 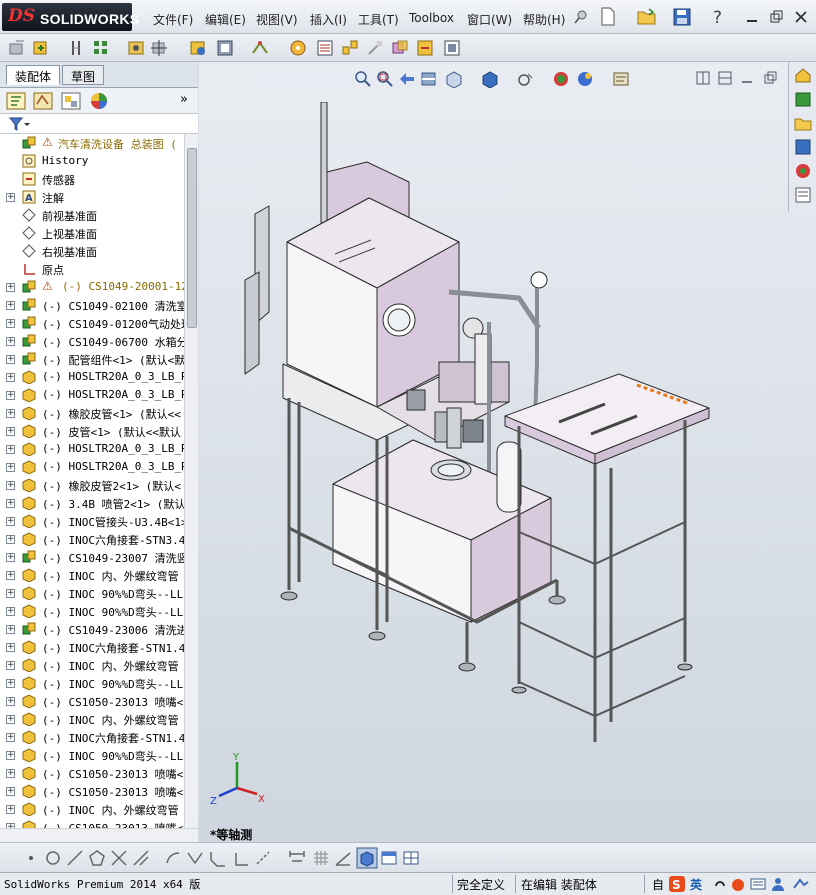 What do you see at coordinates (192, 238) in the screenshot?
I see `scrollbar-thumb` at bounding box center [192, 238].